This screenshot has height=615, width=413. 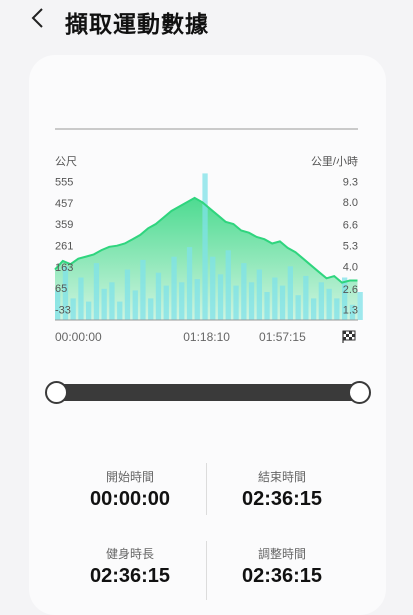 What do you see at coordinates (350, 311) in the screenshot?
I see `y-right-tick-label: 1.3` at bounding box center [350, 311].